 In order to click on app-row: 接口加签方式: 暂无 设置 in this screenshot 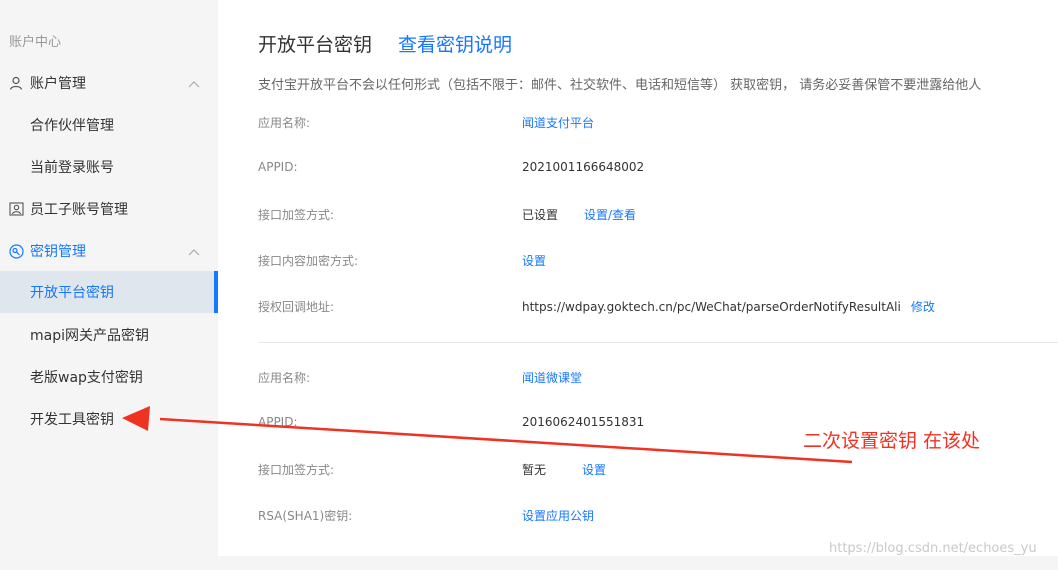, I will do `click(658, 471)`.